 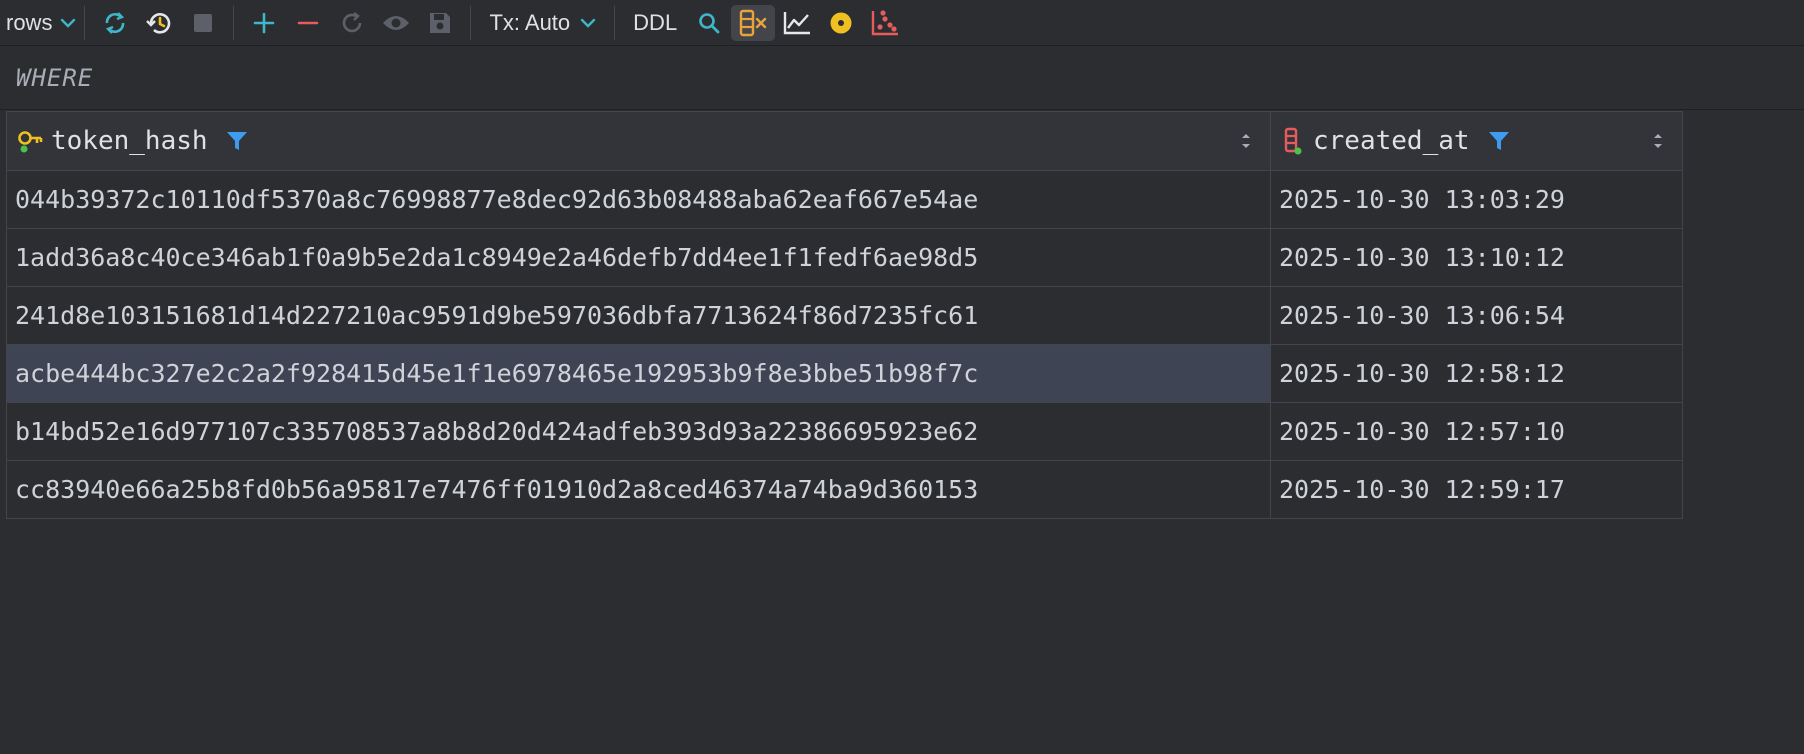 I want to click on add-row-icon, so click(x=264, y=23).